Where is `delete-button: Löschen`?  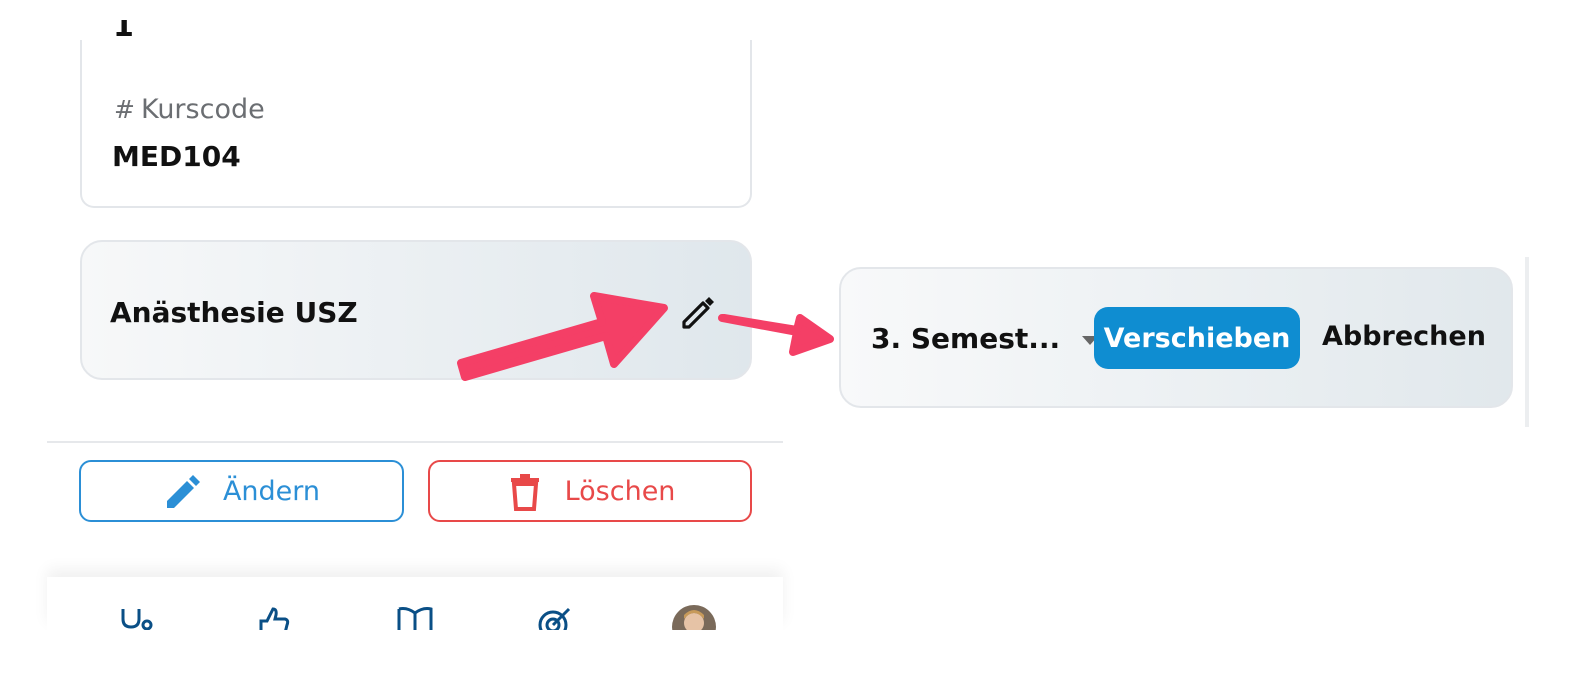 delete-button: Löschen is located at coordinates (590, 491).